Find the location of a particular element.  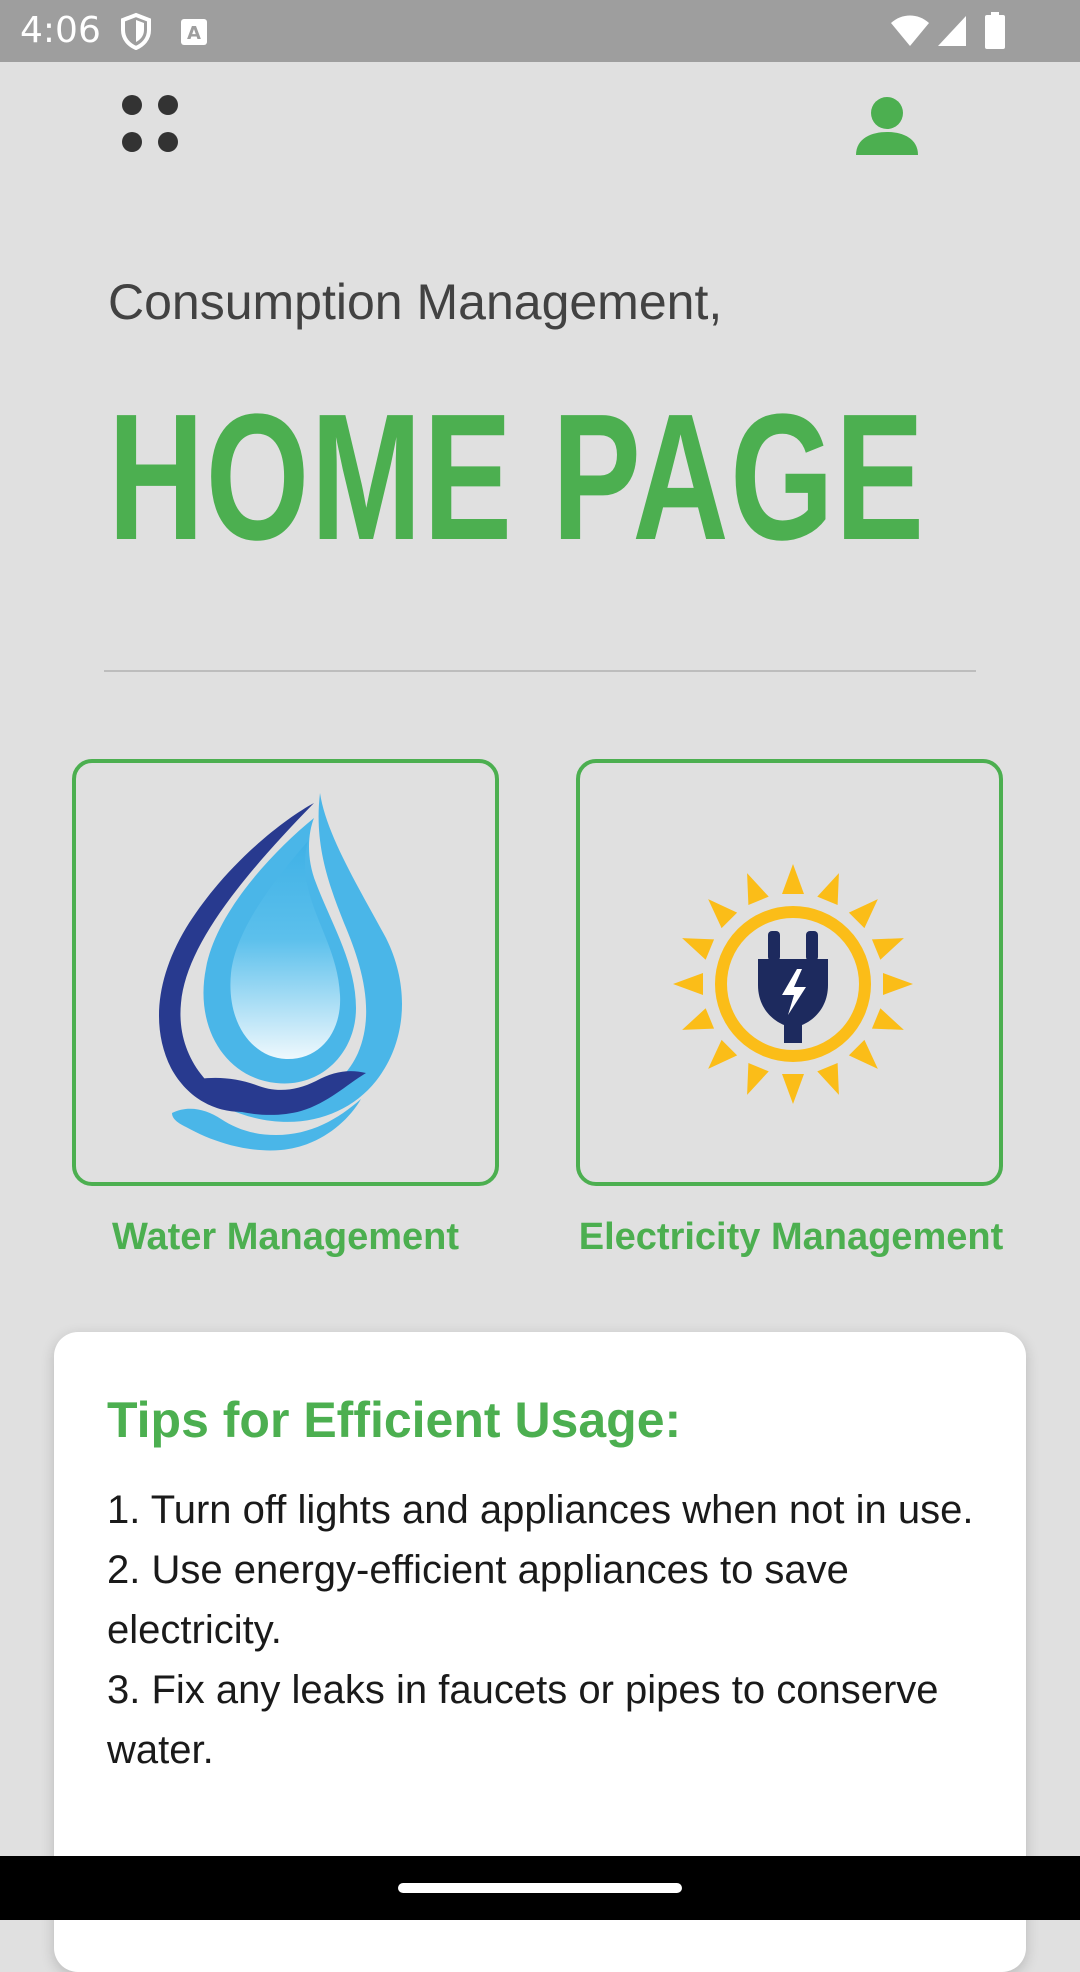

profile-button is located at coordinates (884, 128).